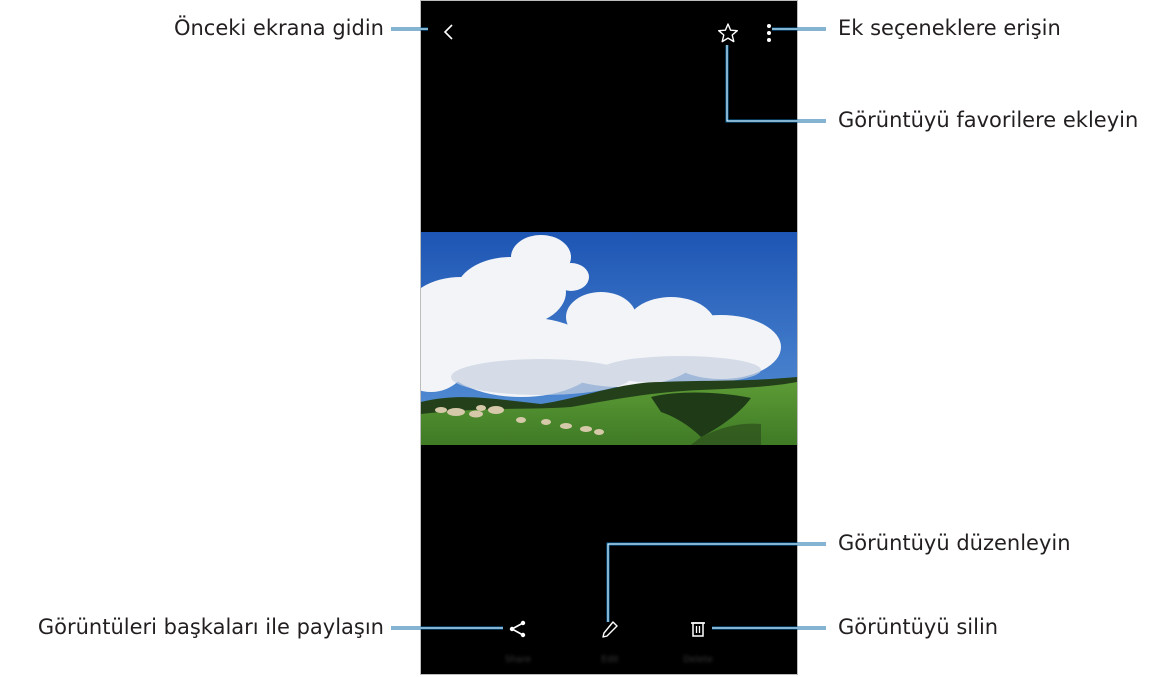 The height and width of the screenshot is (677, 1170). I want to click on share-label: Share, so click(518, 660).